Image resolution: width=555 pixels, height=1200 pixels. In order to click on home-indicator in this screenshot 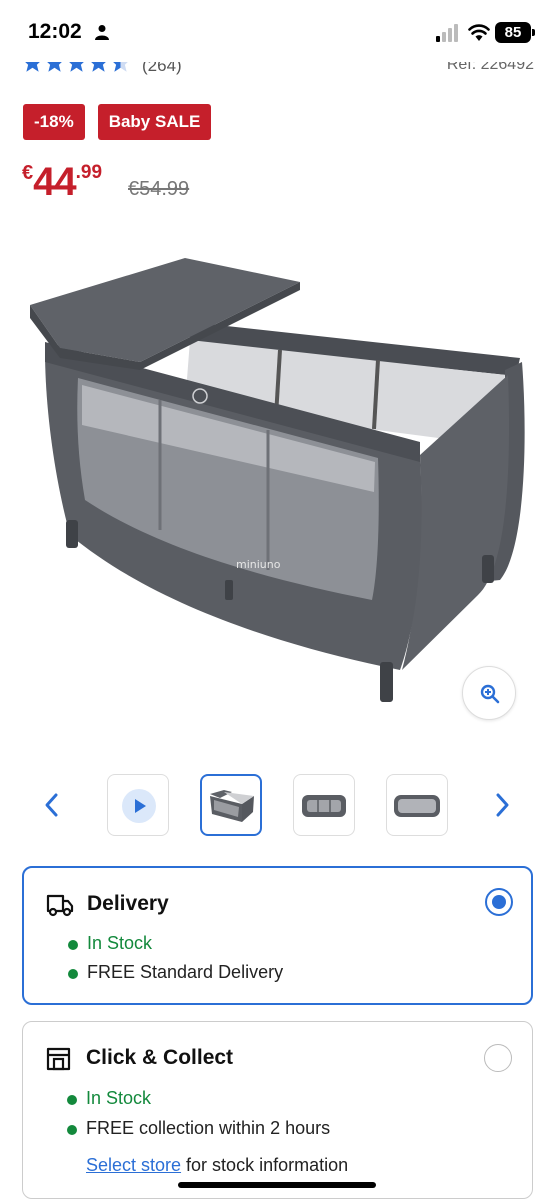, I will do `click(277, 1185)`.